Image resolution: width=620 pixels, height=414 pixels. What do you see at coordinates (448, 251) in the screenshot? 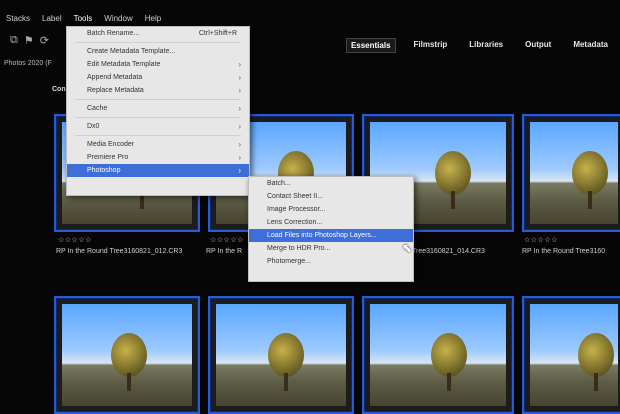
I see `thumbnail-name: Tree3160821_014.CR3` at bounding box center [448, 251].